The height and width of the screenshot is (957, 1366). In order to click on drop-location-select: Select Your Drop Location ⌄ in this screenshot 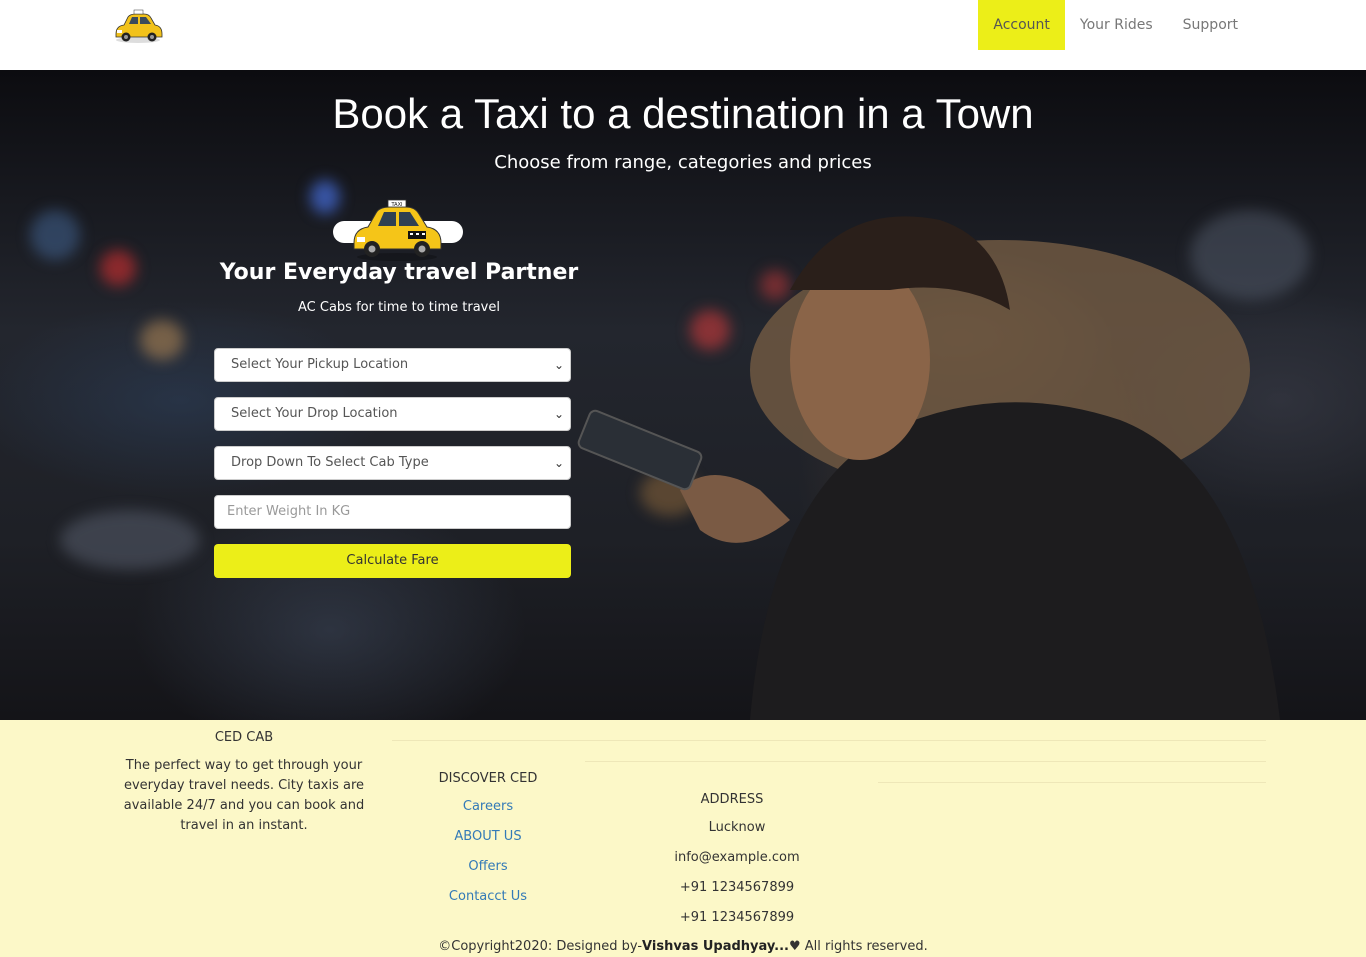, I will do `click(392, 414)`.